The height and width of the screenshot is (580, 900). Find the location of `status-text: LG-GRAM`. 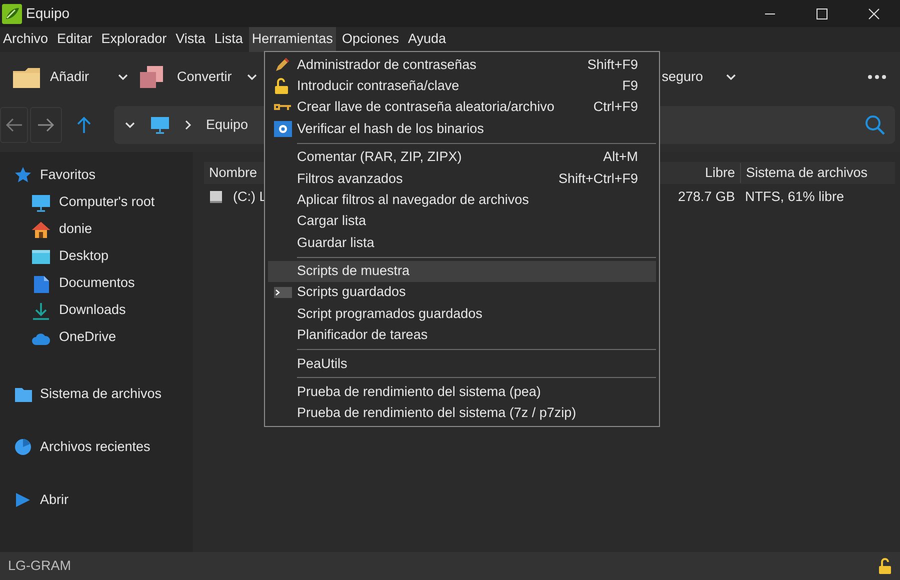

status-text: LG-GRAM is located at coordinates (40, 565).